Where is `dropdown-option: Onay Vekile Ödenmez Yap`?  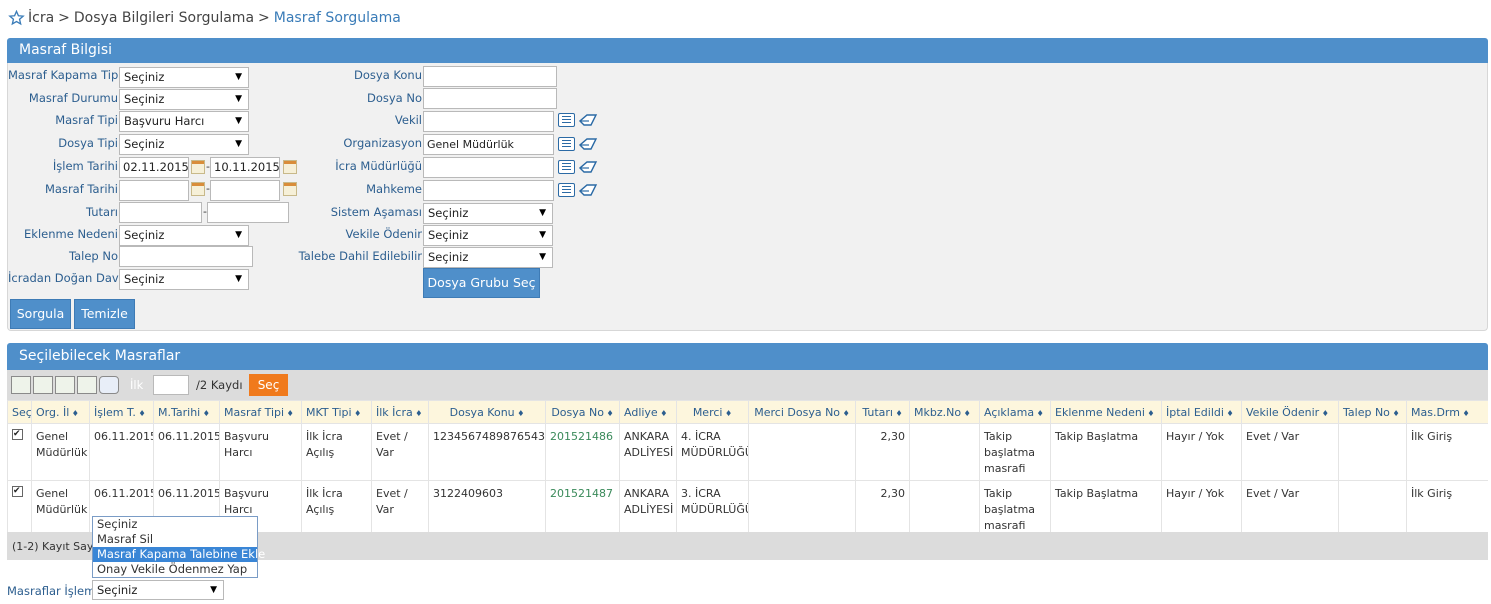 dropdown-option: Onay Vekile Ödenmez Yap is located at coordinates (175, 569).